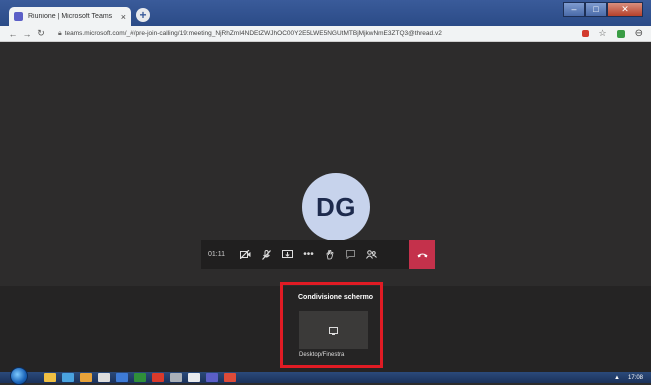  I want to click on bookmark-star-icon: ☆, so click(603, 33).